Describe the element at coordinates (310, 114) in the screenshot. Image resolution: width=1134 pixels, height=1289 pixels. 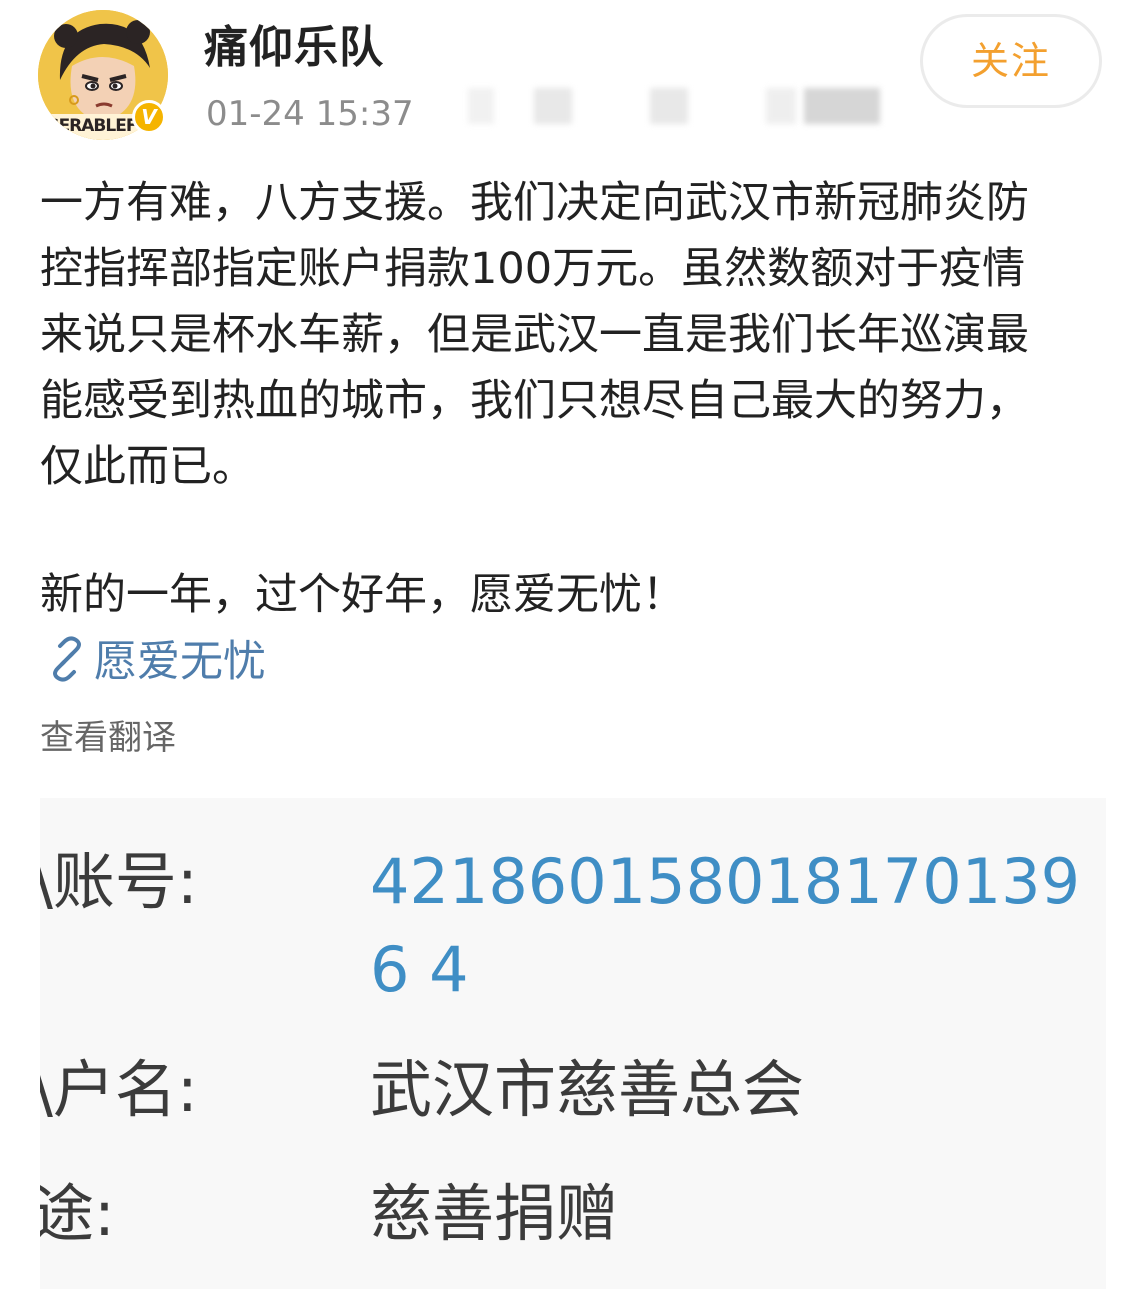
I see `post-timestamp: 01-24 15:37` at that location.